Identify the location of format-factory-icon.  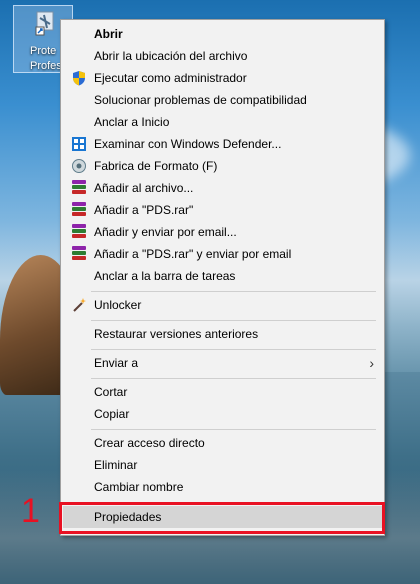
(79, 166).